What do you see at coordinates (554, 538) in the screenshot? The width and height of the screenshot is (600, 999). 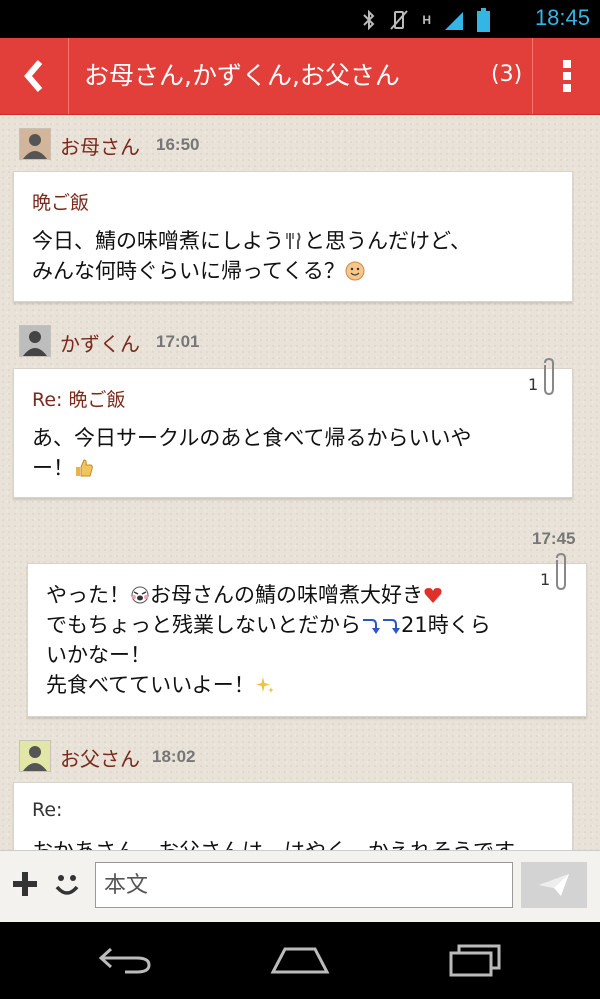 I see `message-time: 17:45` at bounding box center [554, 538].